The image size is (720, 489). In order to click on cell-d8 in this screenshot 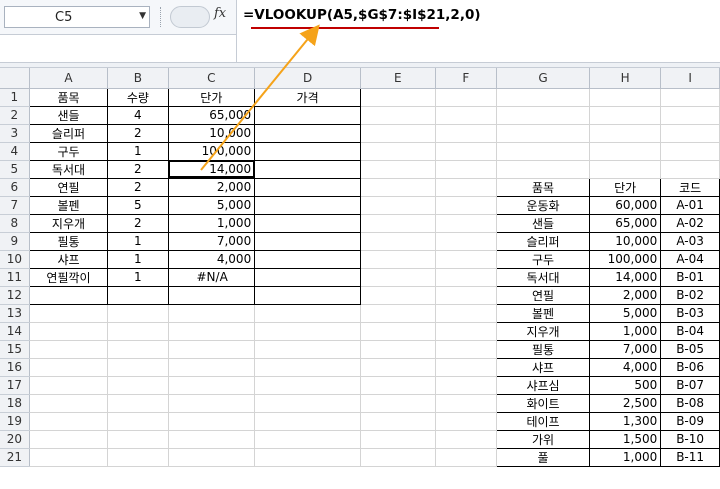, I will do `click(307, 223)`.